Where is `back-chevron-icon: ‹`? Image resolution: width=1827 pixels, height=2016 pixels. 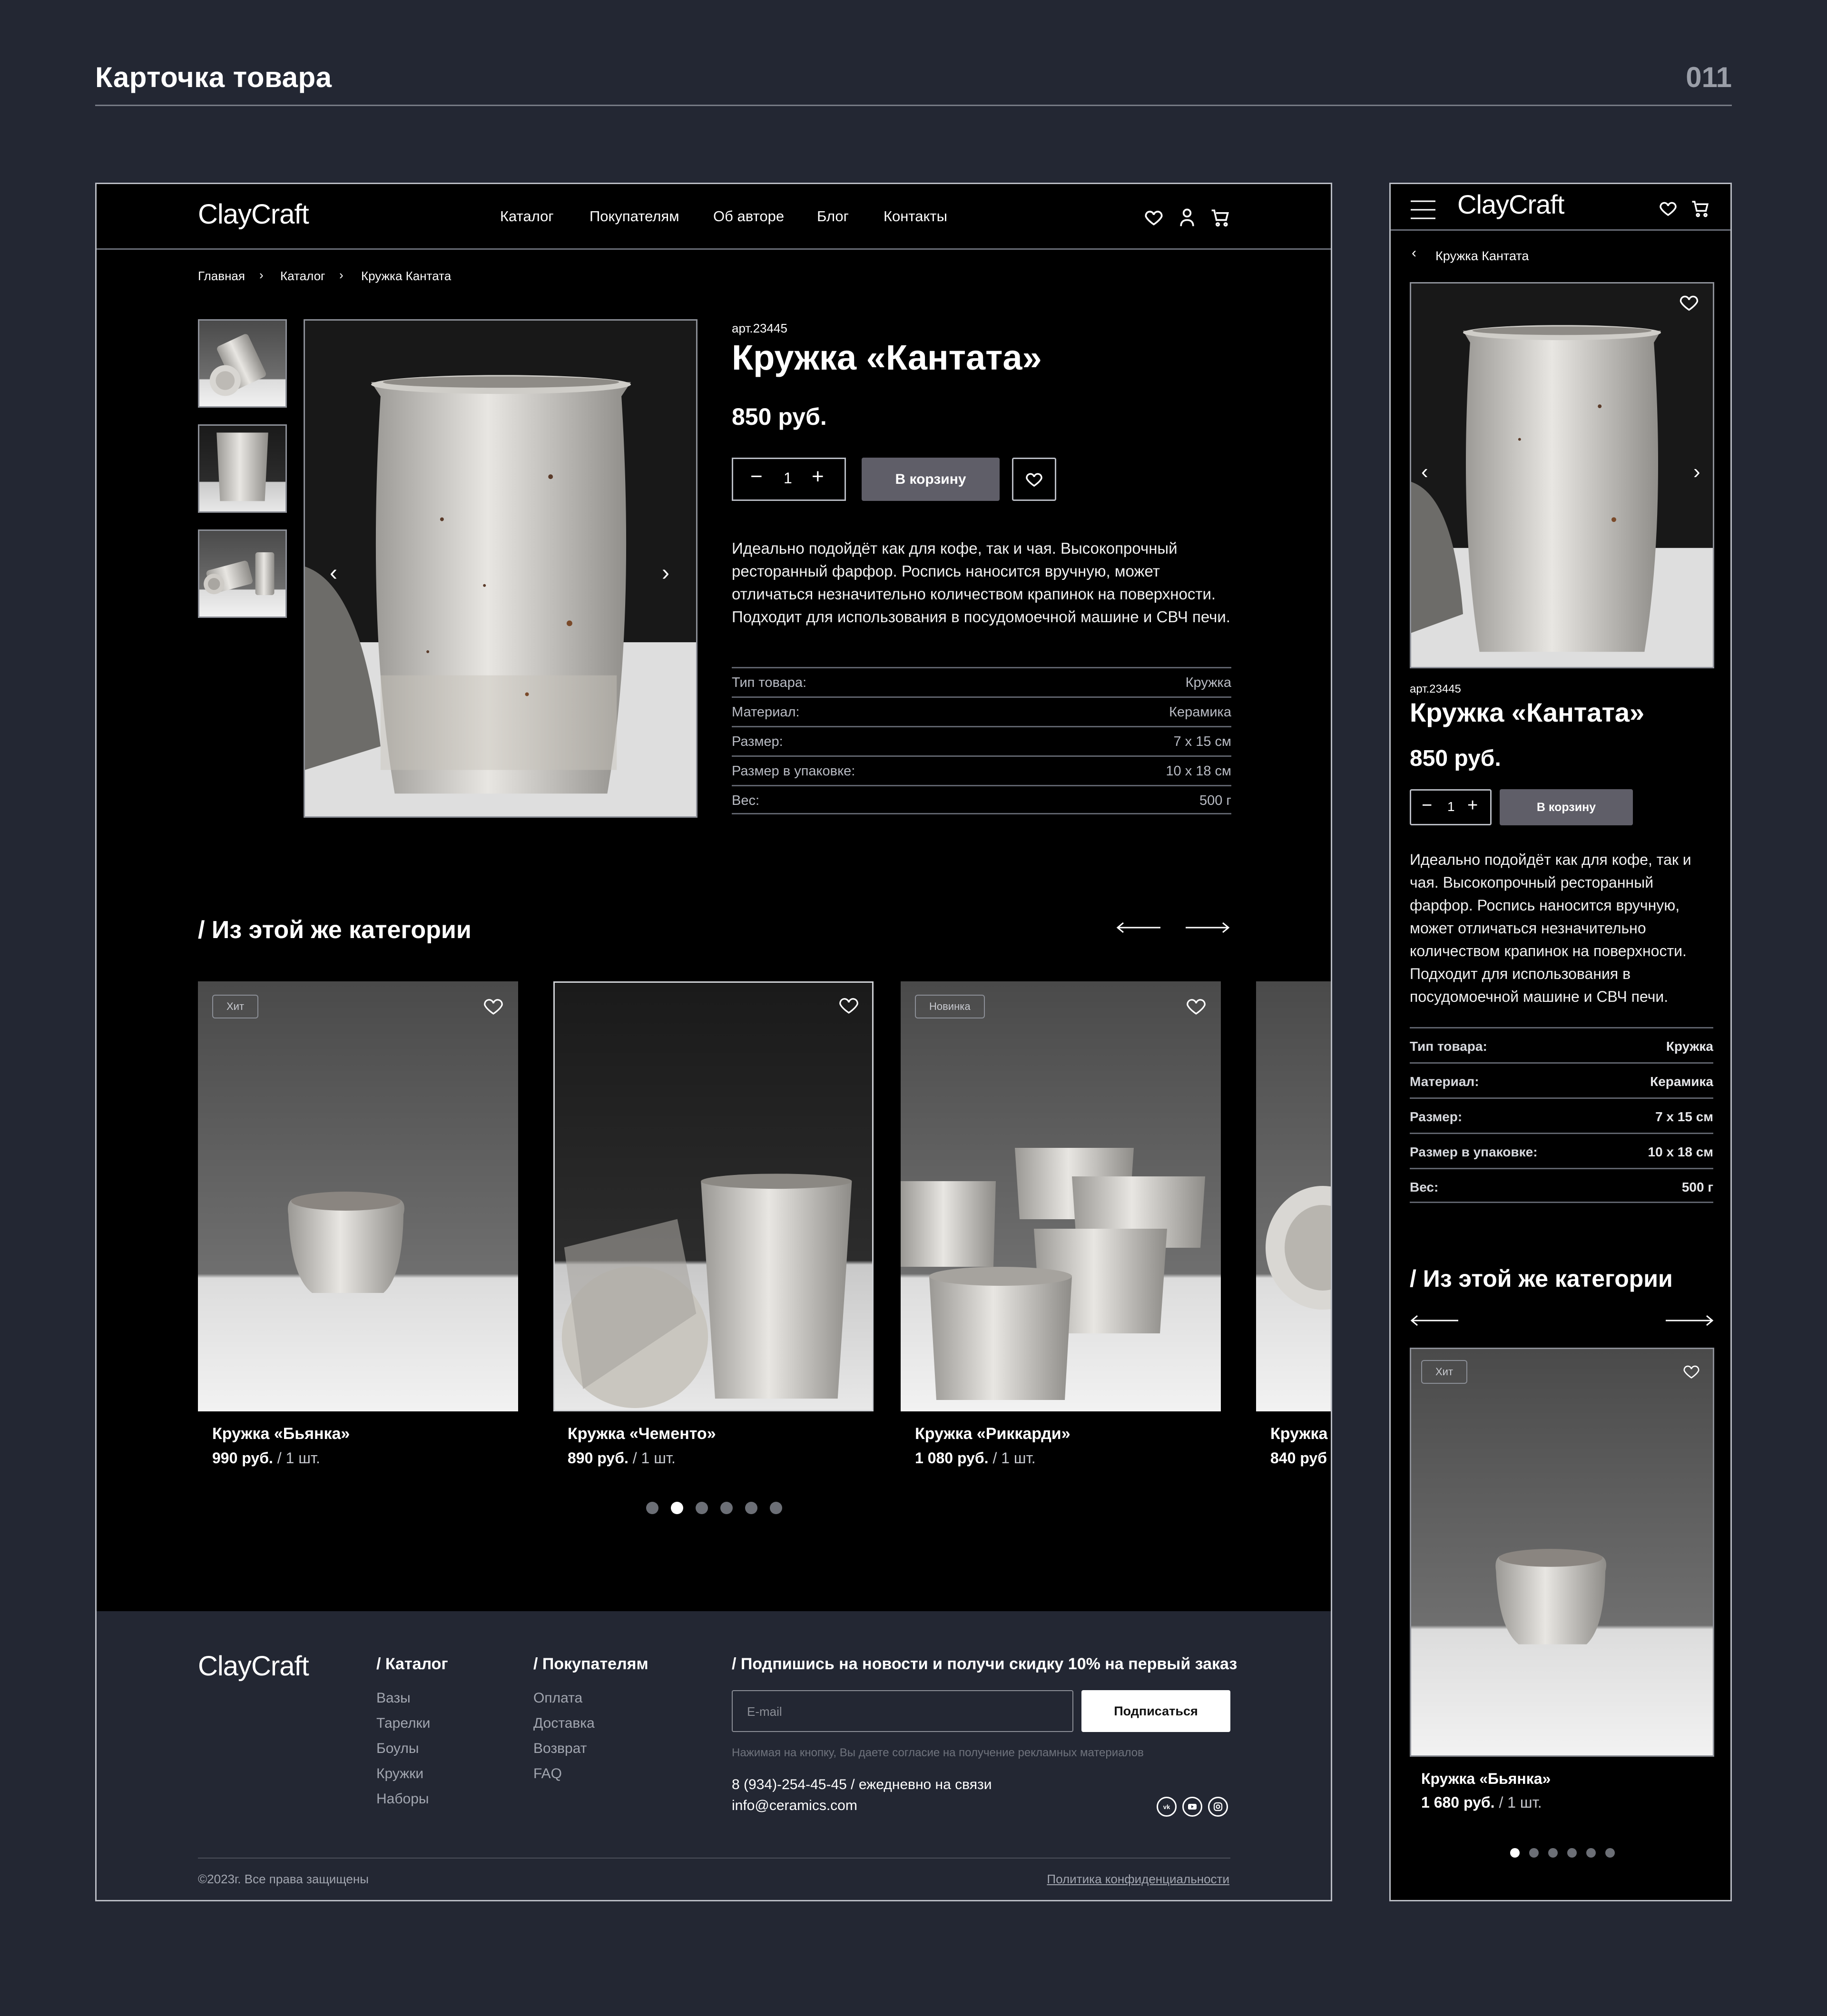
back-chevron-icon: ‹ is located at coordinates (1414, 253).